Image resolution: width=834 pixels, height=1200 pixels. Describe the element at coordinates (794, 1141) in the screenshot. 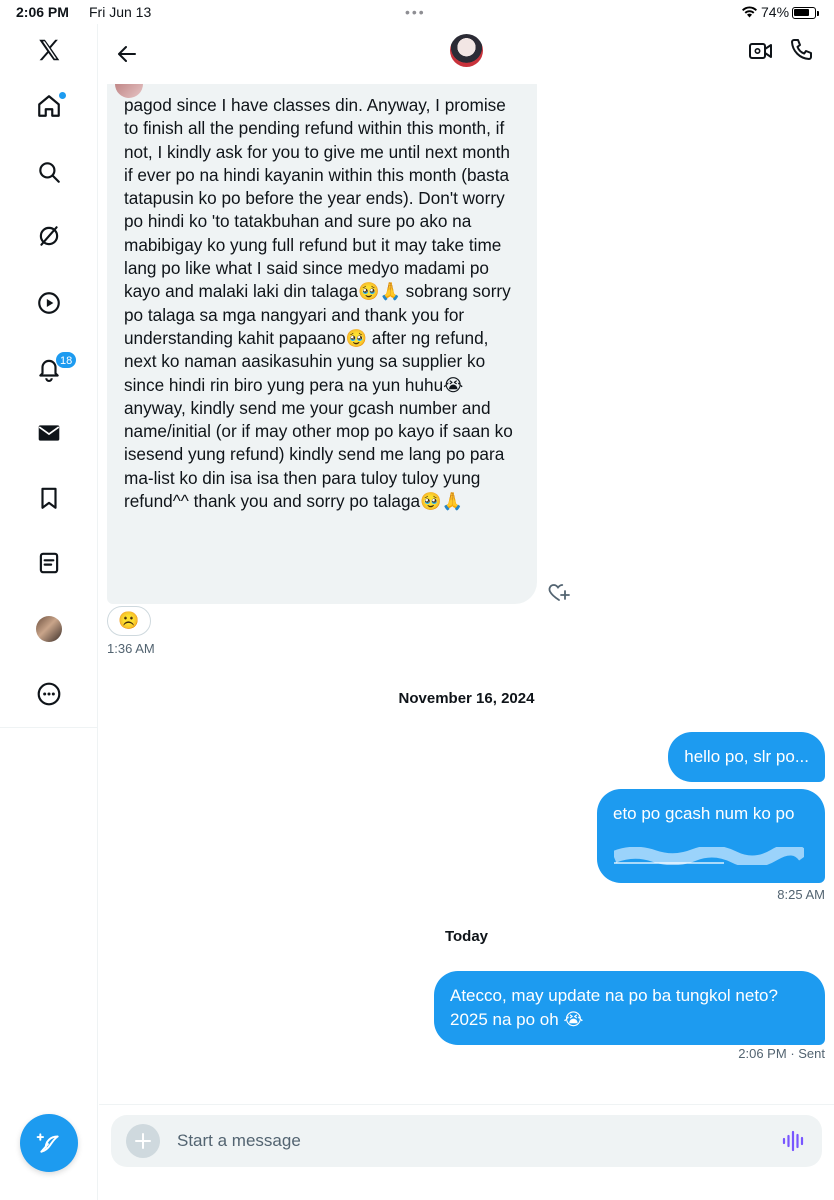

I see `voice-message-icon` at that location.